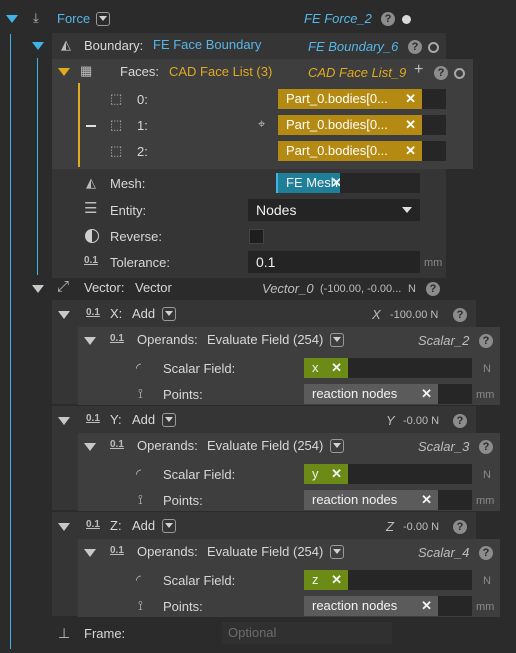  What do you see at coordinates (418, 70) in the screenshot?
I see `add-icon: +` at bounding box center [418, 70].